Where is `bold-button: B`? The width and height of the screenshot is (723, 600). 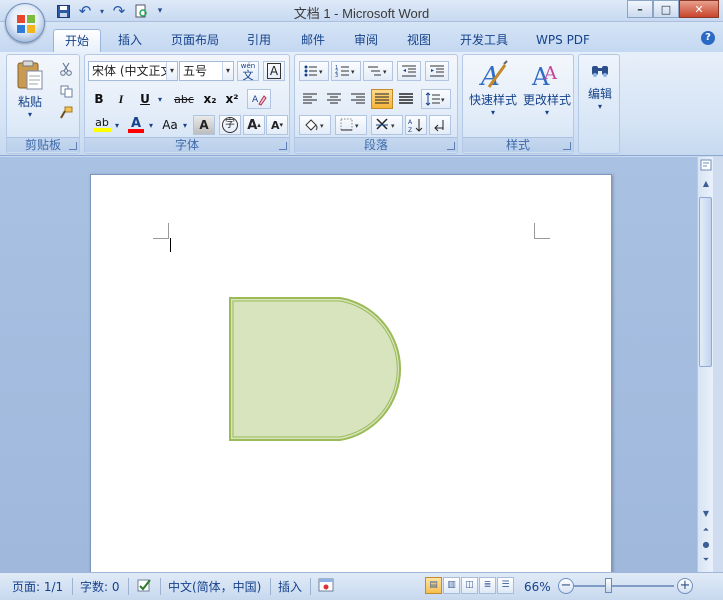
bold-button: B is located at coordinates (99, 99).